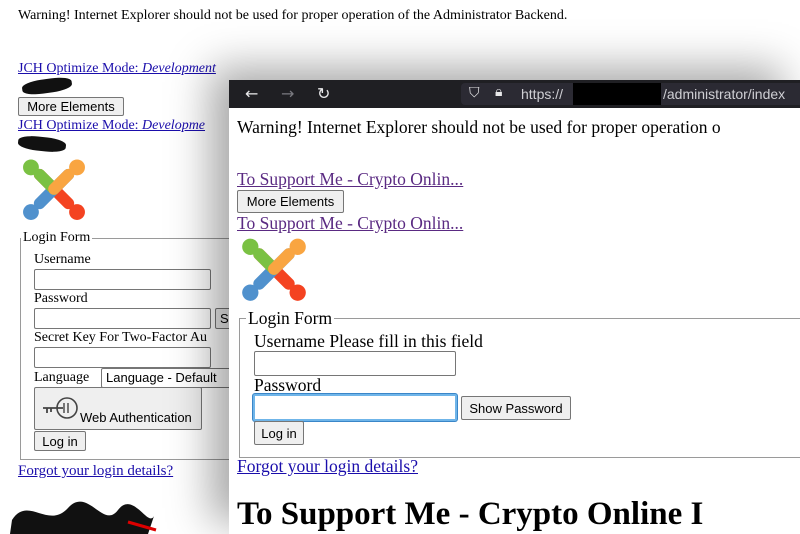 The width and height of the screenshot is (800, 534). Describe the element at coordinates (251, 93) in the screenshot. I see `back-arrow-icon: ←` at that location.